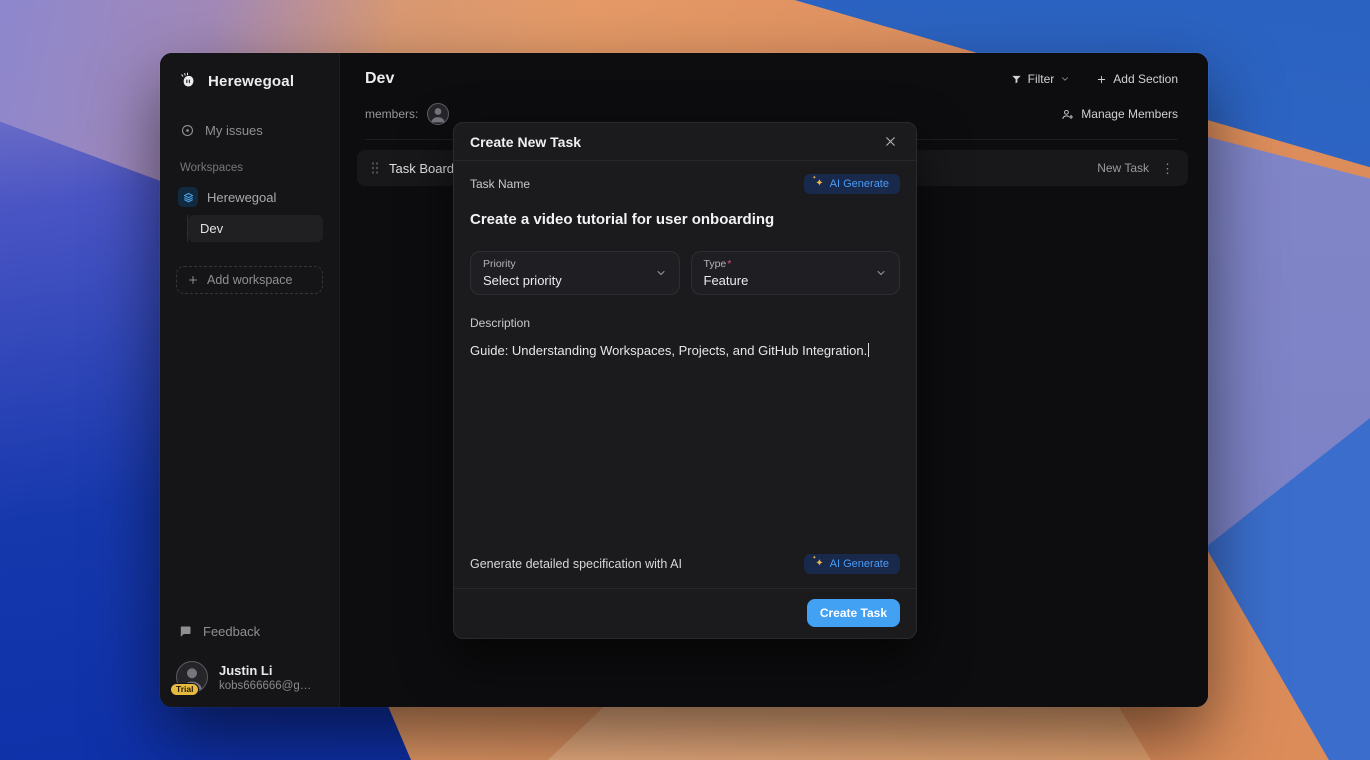 The width and height of the screenshot is (1370, 760). Describe the element at coordinates (1016, 79) in the screenshot. I see `funnel-icon` at that location.